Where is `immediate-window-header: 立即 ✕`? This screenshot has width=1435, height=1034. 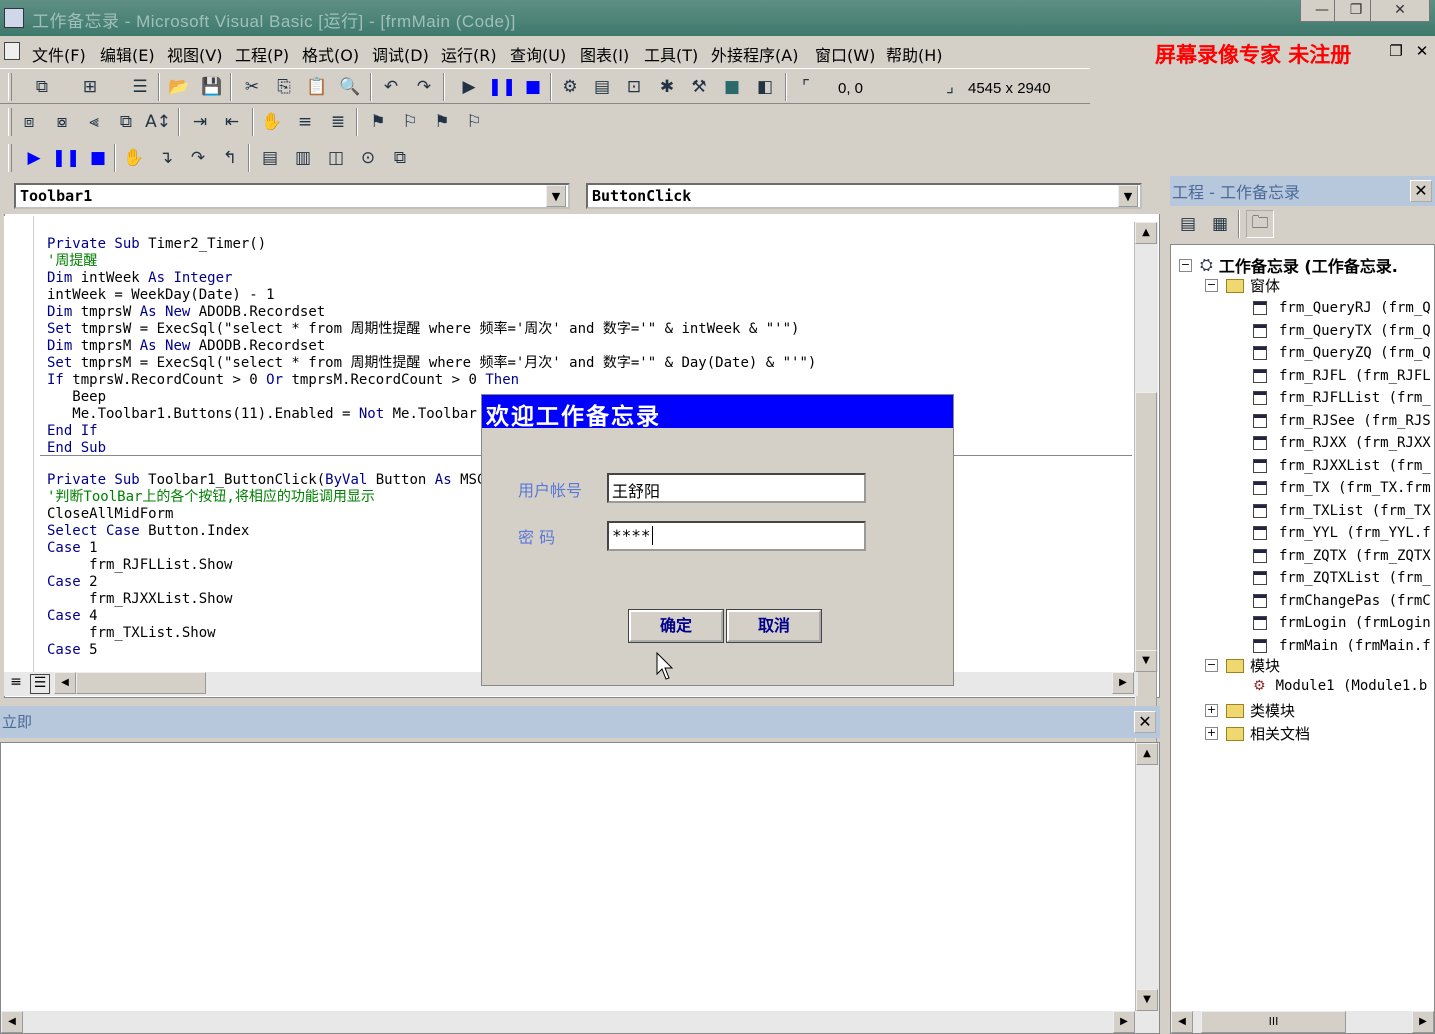
immediate-window-header: 立即 ✕ is located at coordinates (580, 722).